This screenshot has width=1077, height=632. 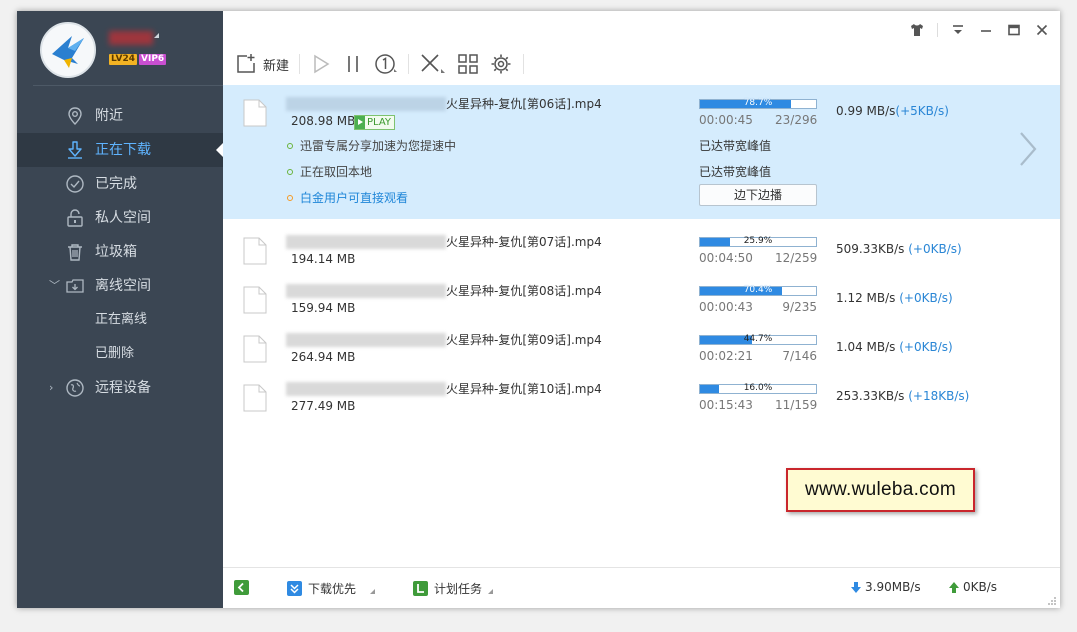 I want to click on sidebar-item-completed: 已完成, so click(x=120, y=184).